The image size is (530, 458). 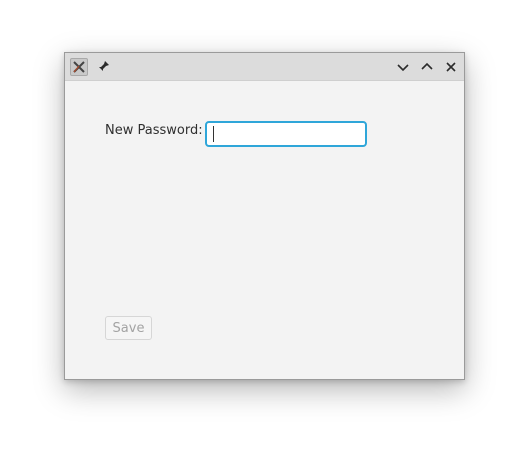 I want to click on new-password-input, so click(x=286, y=134).